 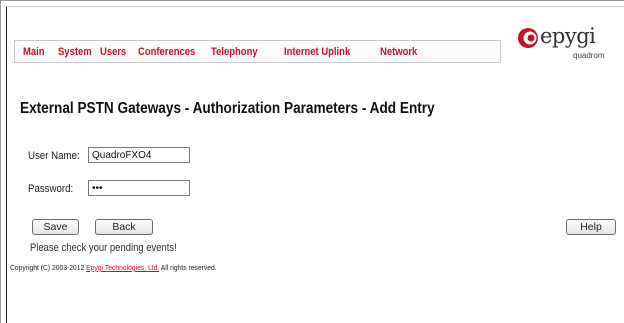 I want to click on copyright-company-link: Epygi Technologies, Ltd., so click(x=122, y=267).